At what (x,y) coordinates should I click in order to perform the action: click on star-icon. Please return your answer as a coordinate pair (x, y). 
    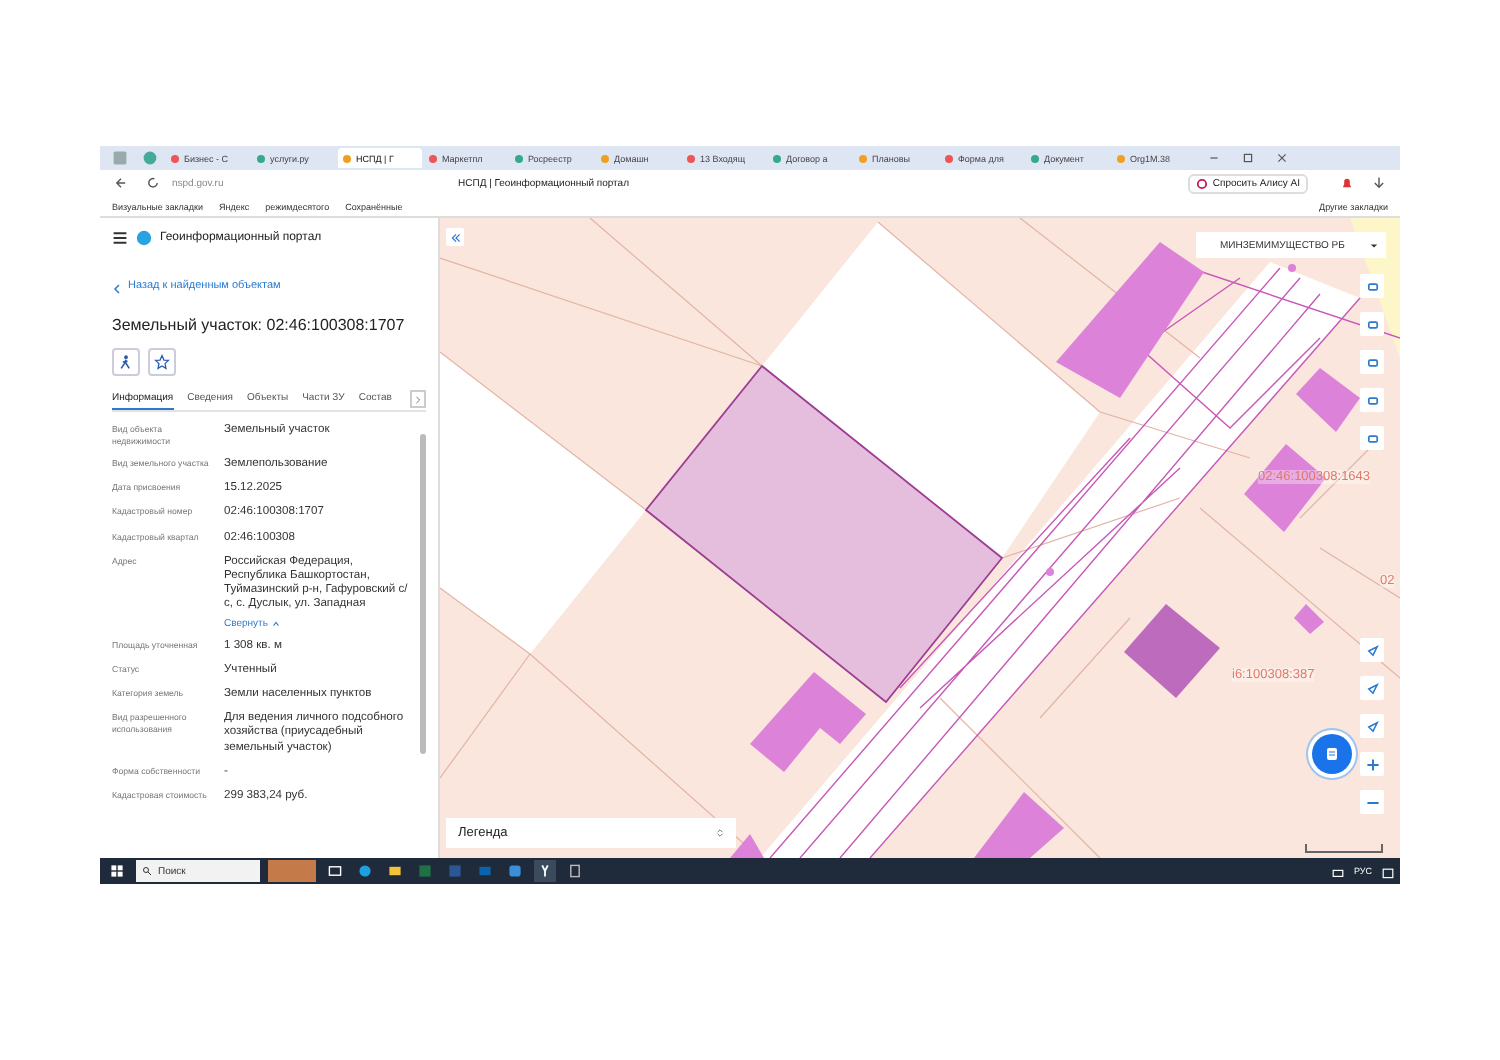
    Looking at the image, I should click on (162, 362).